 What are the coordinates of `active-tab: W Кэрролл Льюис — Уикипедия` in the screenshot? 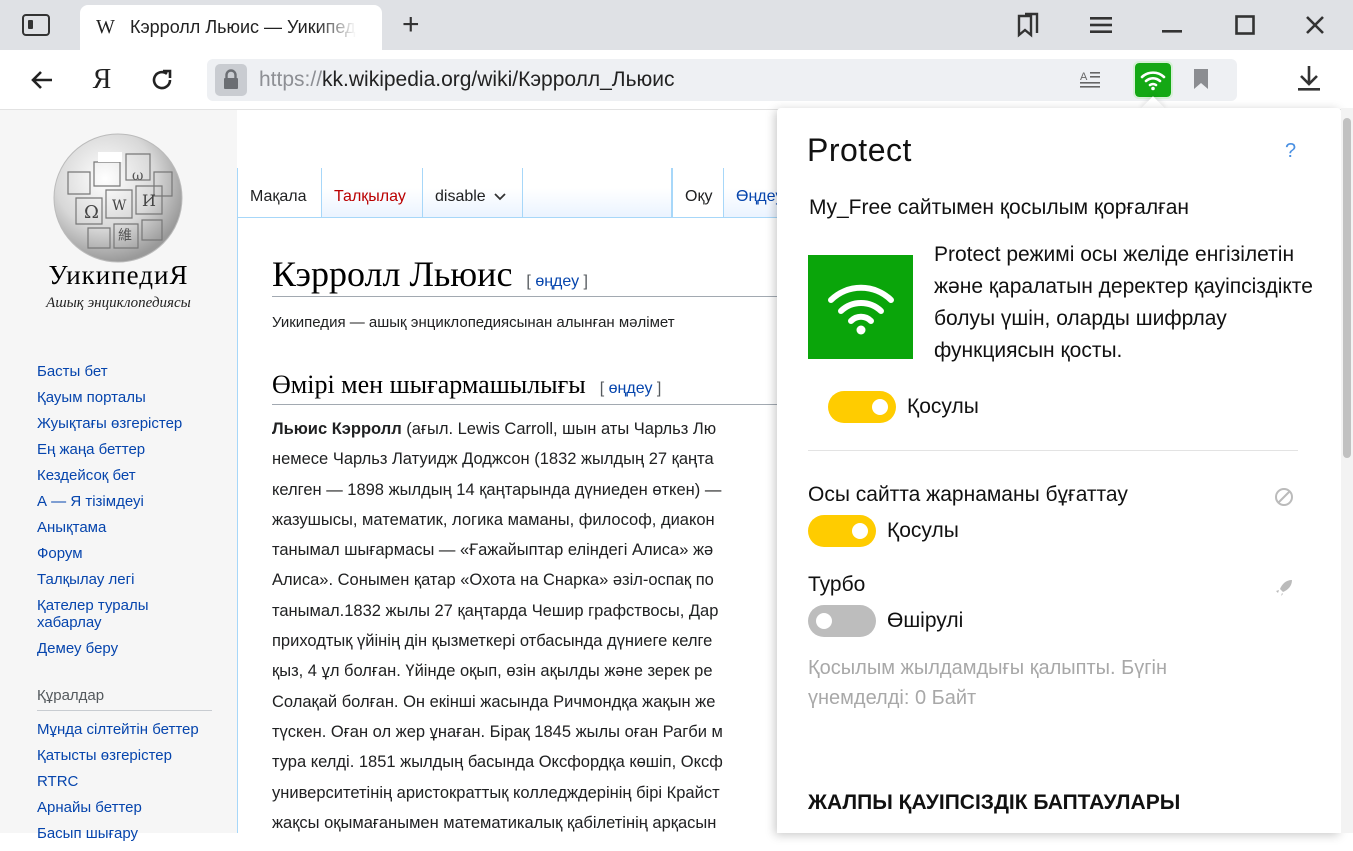 It's located at (231, 27).